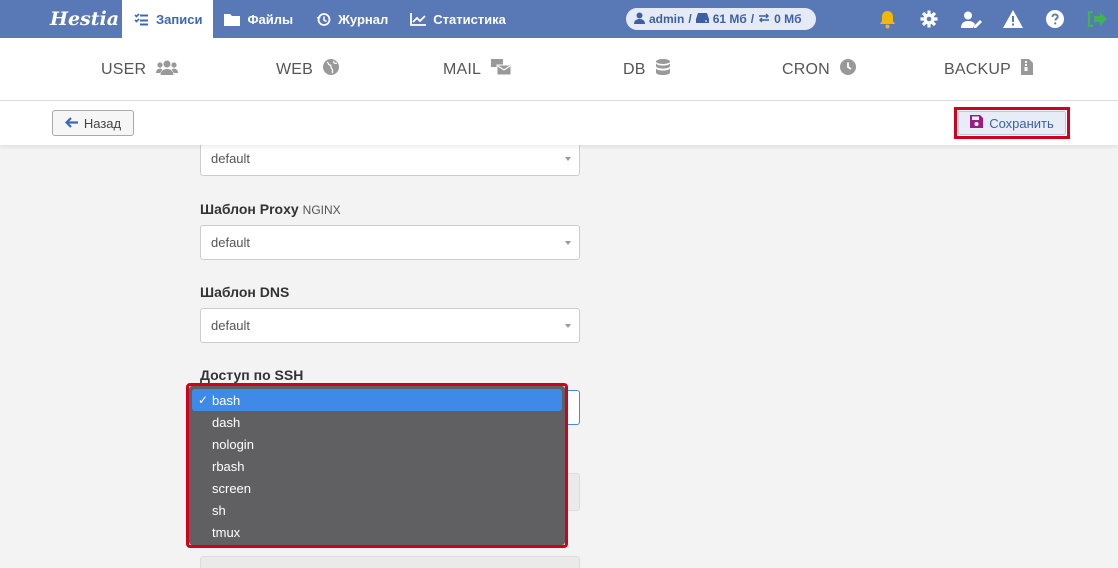 Image resolution: width=1118 pixels, height=568 pixels. Describe the element at coordinates (559, 123) in the screenshot. I see `action-toolbar: Назад Сохранить` at that location.